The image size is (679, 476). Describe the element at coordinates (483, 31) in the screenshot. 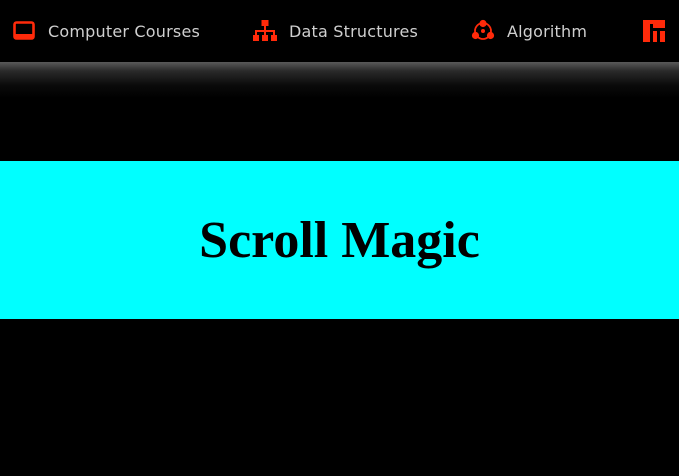

I see `network-cycle-icon` at that location.